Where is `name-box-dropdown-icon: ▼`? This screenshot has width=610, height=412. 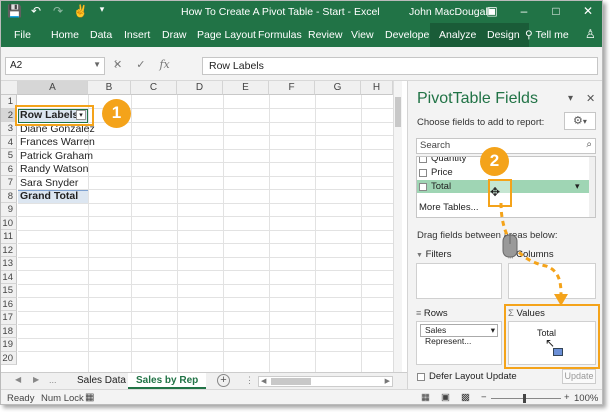 name-box-dropdown-icon: ▼ is located at coordinates (97, 64).